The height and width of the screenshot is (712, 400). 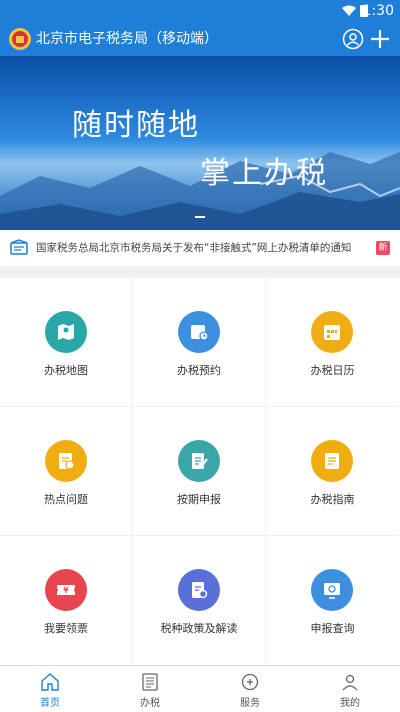 What do you see at coordinates (332, 370) in the screenshot?
I see `grid-item-label: 办税日历` at bounding box center [332, 370].